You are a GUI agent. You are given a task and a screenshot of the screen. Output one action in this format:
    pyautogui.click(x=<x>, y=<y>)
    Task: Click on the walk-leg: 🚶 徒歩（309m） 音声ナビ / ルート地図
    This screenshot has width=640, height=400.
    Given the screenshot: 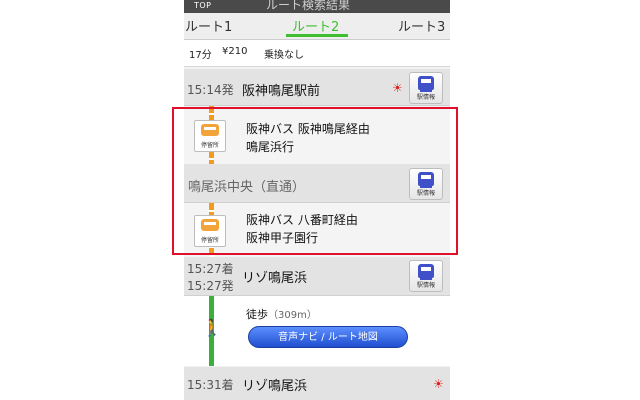 What is the action you would take?
    pyautogui.click(x=317, y=331)
    